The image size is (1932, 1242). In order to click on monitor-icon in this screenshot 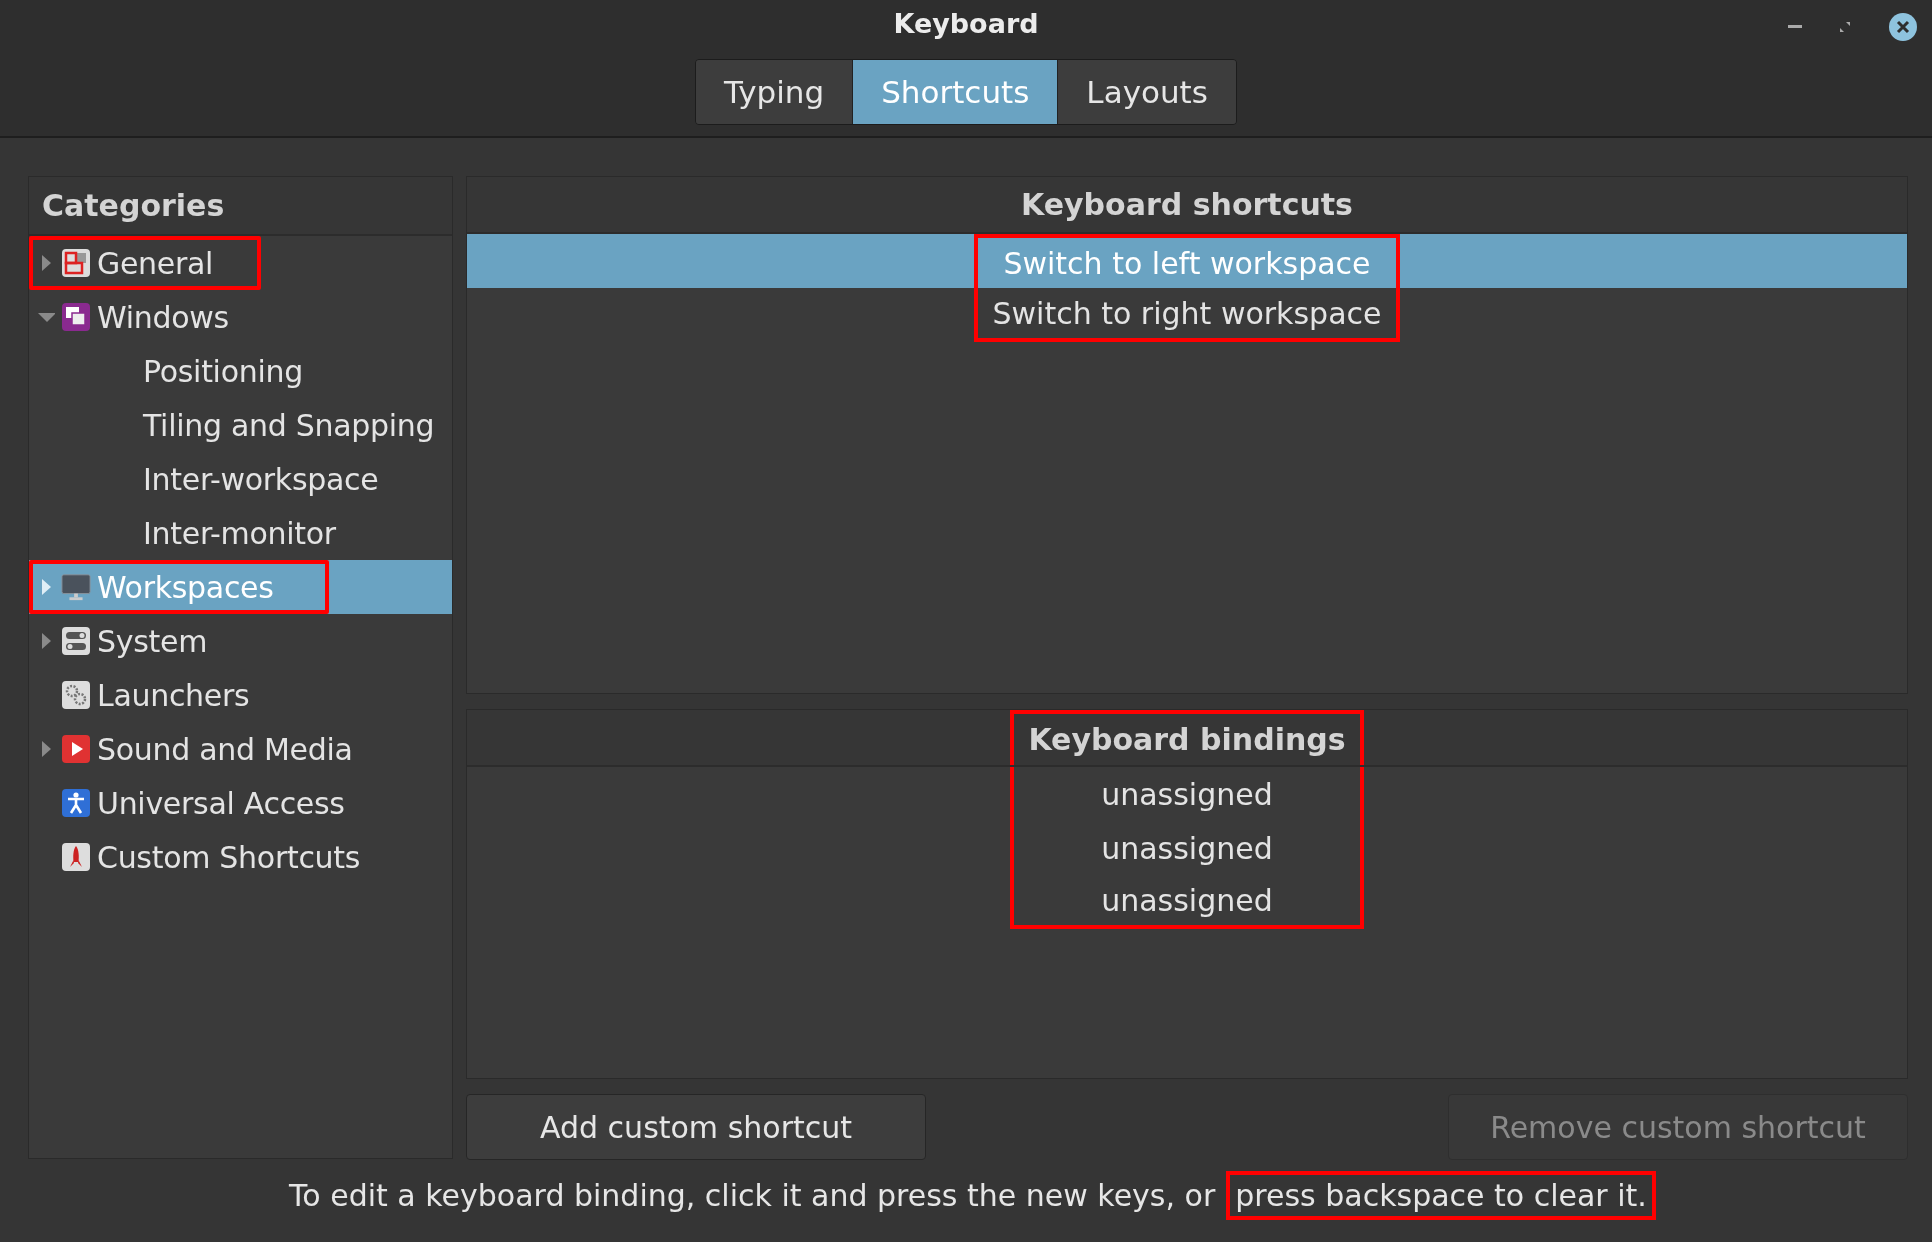, I will do `click(76, 587)`.